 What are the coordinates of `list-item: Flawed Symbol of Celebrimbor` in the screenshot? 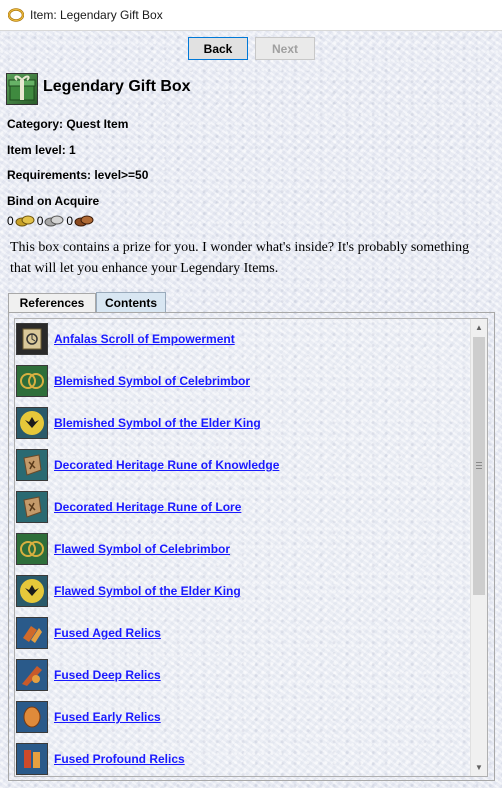 It's located at (243, 550).